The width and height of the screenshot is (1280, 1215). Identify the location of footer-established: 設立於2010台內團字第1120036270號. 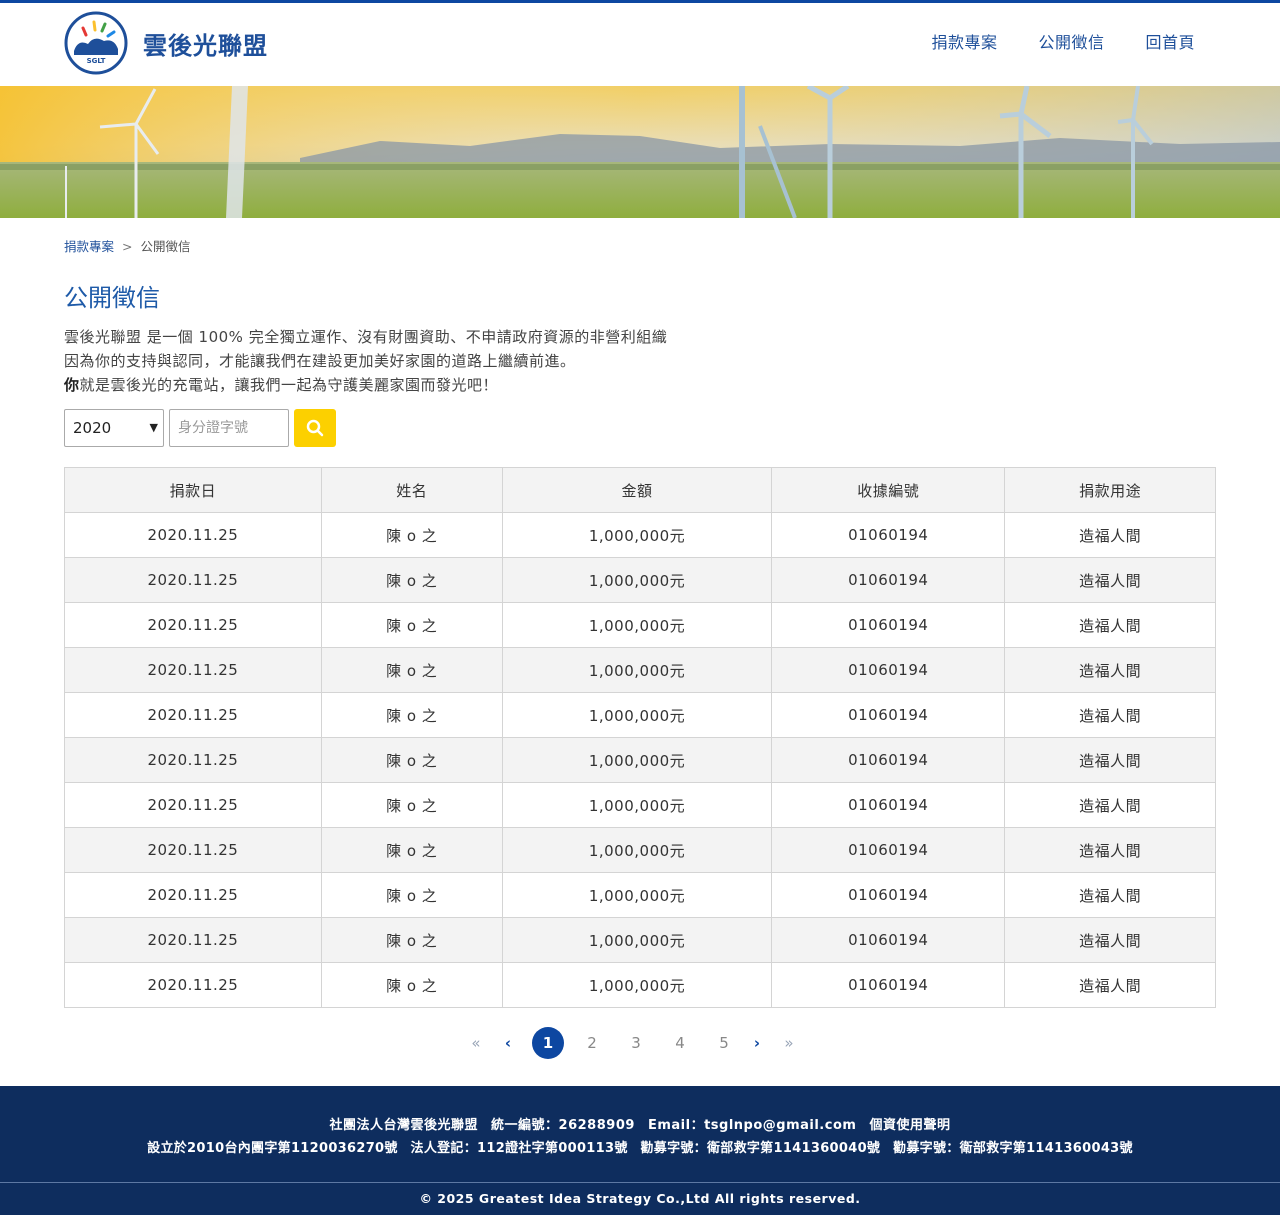
(272, 1148).